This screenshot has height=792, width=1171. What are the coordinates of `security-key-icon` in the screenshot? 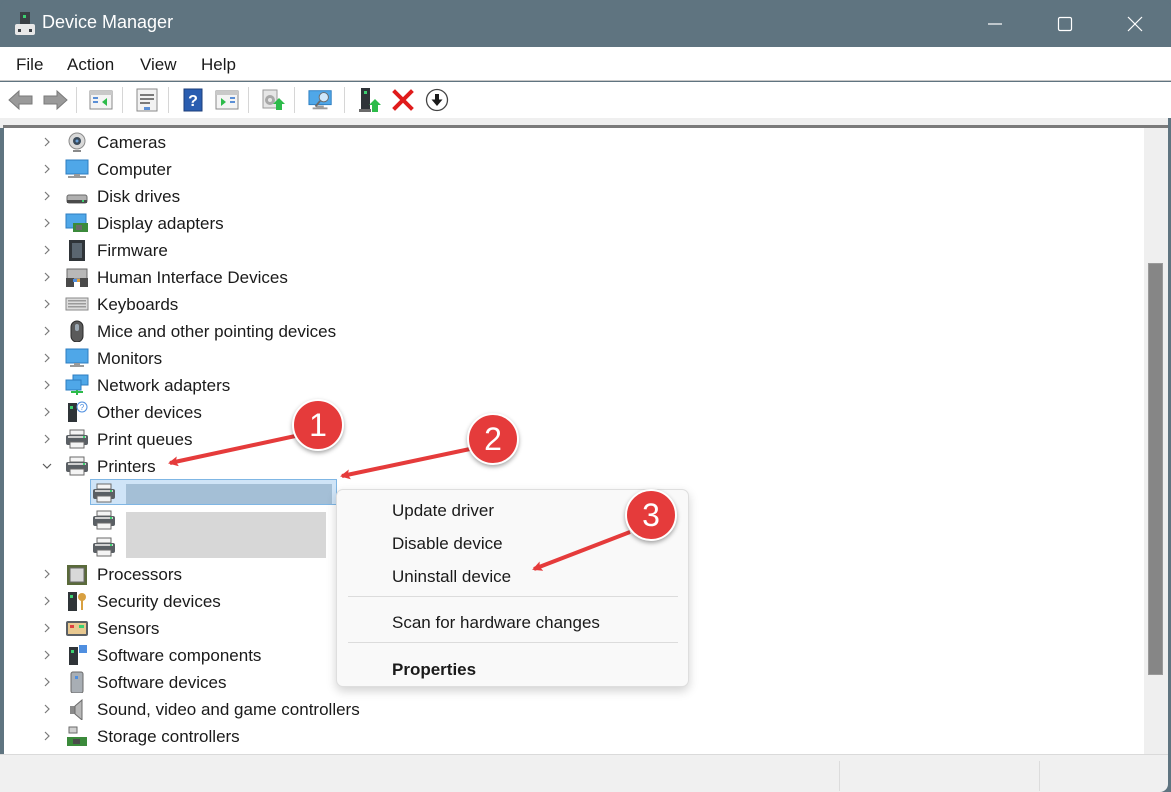 It's located at (77, 601).